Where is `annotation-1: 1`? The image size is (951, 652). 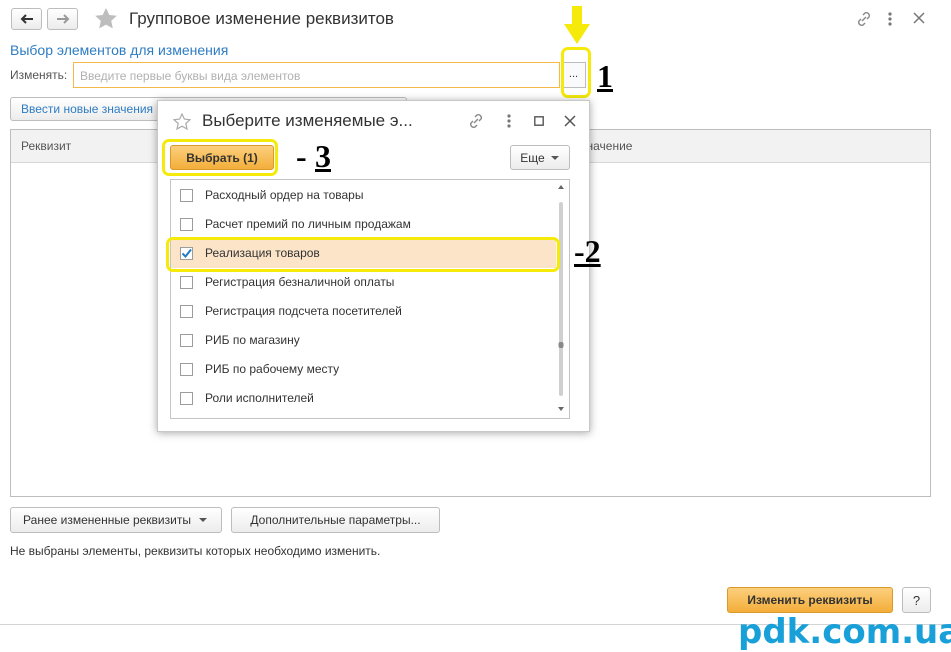
annotation-1: 1 is located at coordinates (605, 76).